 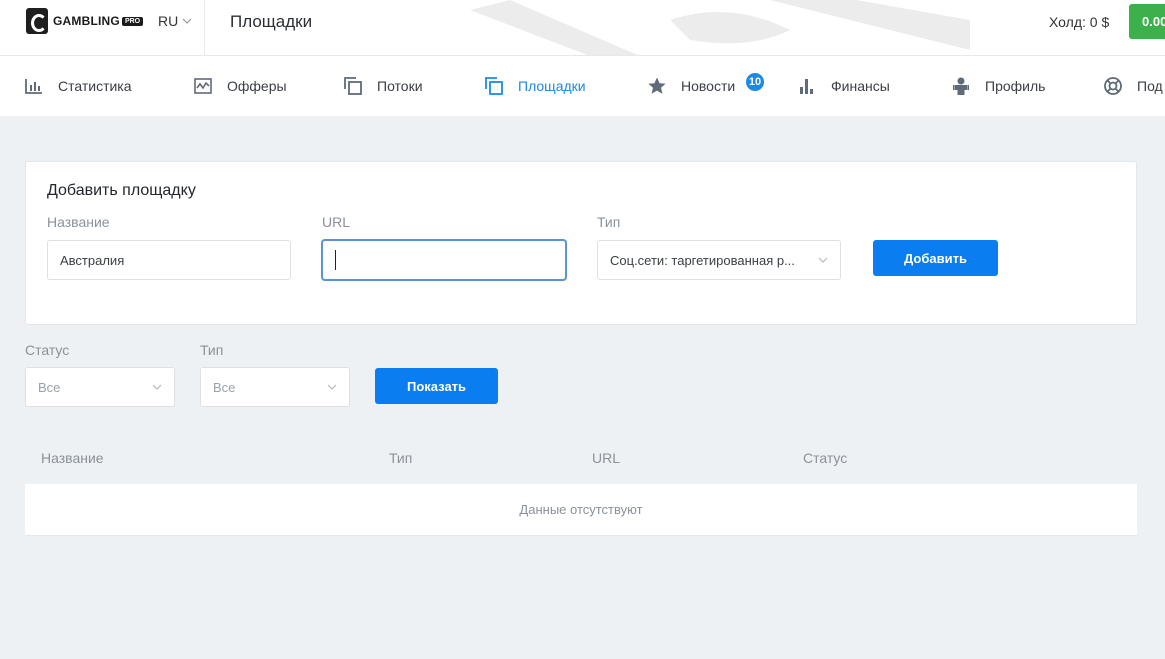 I want to click on nav-support: Под, so click(x=1133, y=86).